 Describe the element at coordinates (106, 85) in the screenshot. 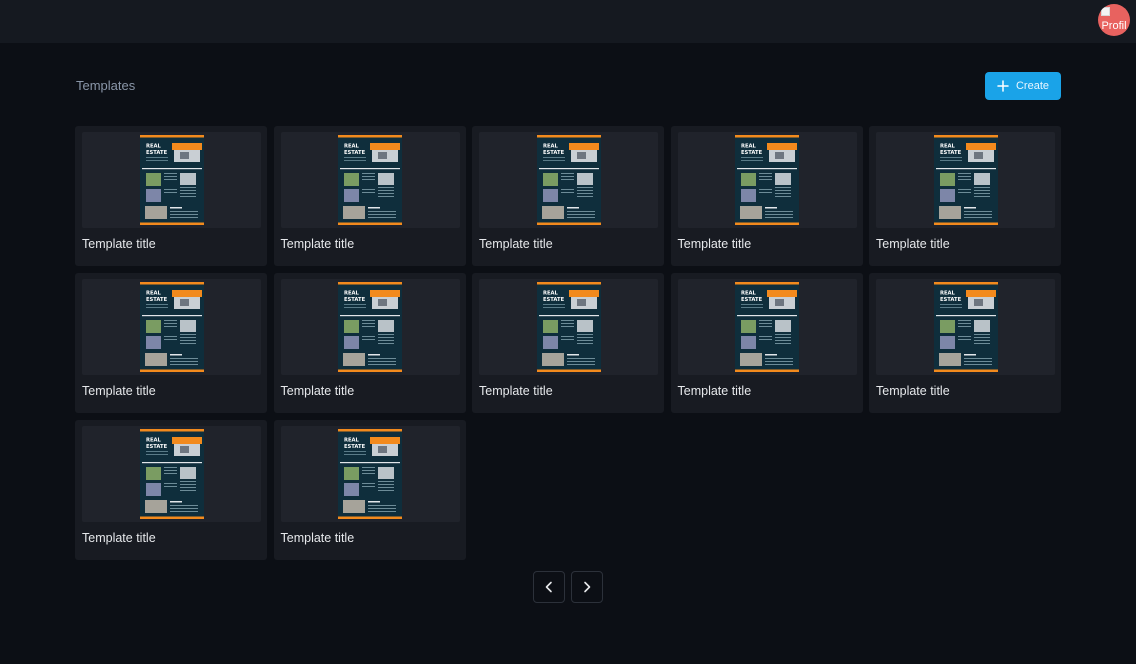

I see `page-title: Templates` at that location.